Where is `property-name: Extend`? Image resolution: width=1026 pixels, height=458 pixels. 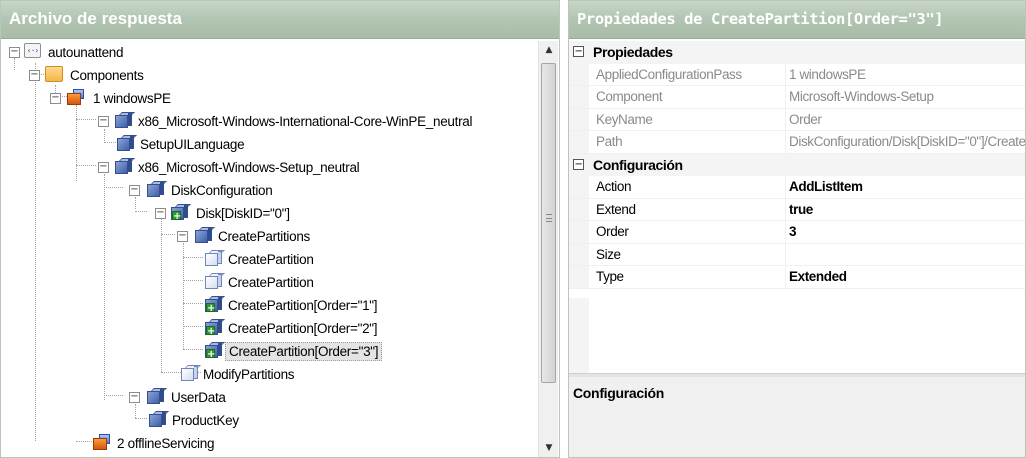 property-name: Extend is located at coordinates (691, 209).